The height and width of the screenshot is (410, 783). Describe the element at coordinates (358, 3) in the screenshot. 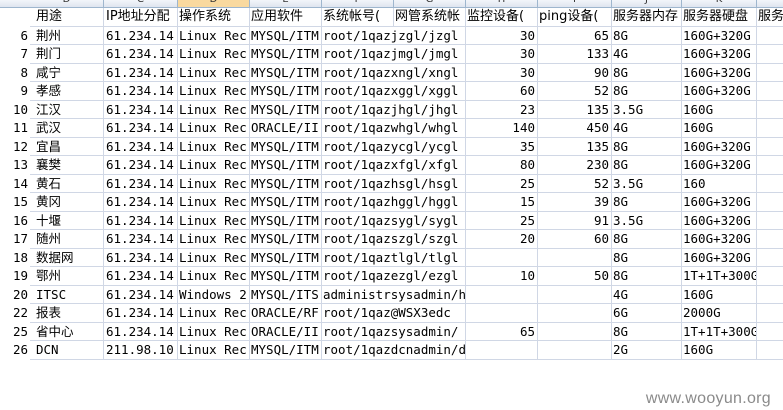

I see `column-header: F` at that location.